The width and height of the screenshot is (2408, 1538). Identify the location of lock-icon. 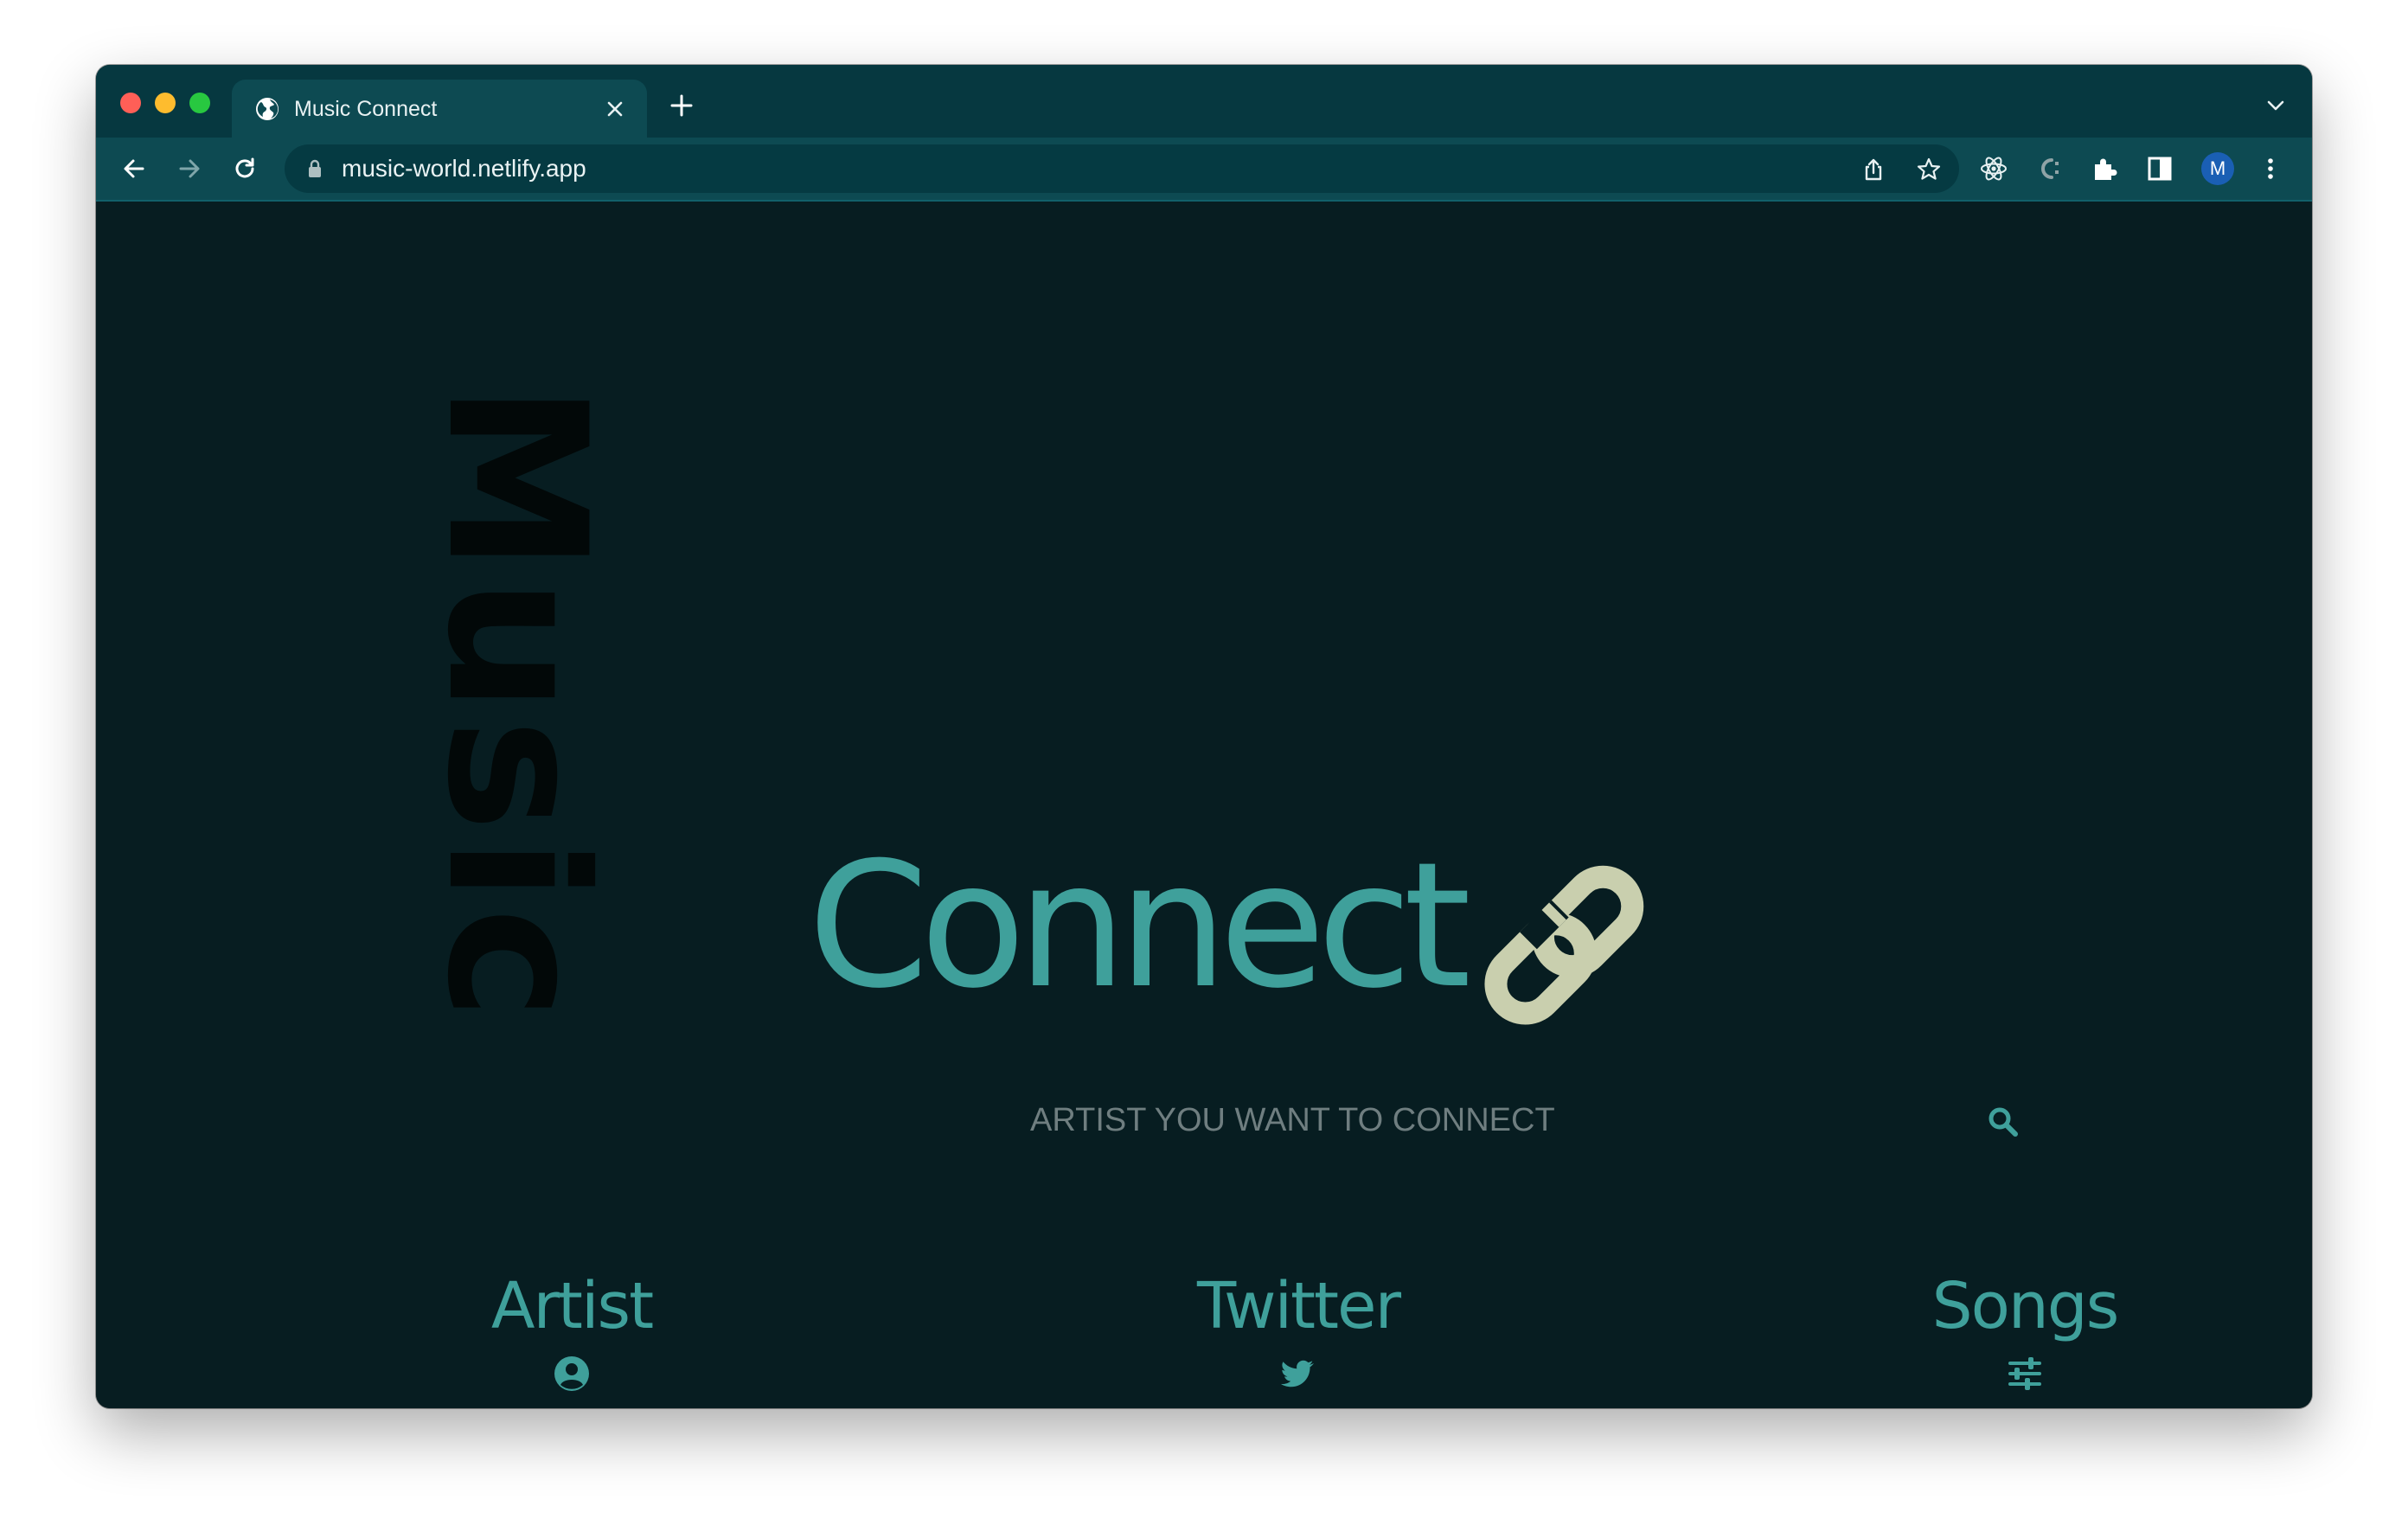
(315, 168).